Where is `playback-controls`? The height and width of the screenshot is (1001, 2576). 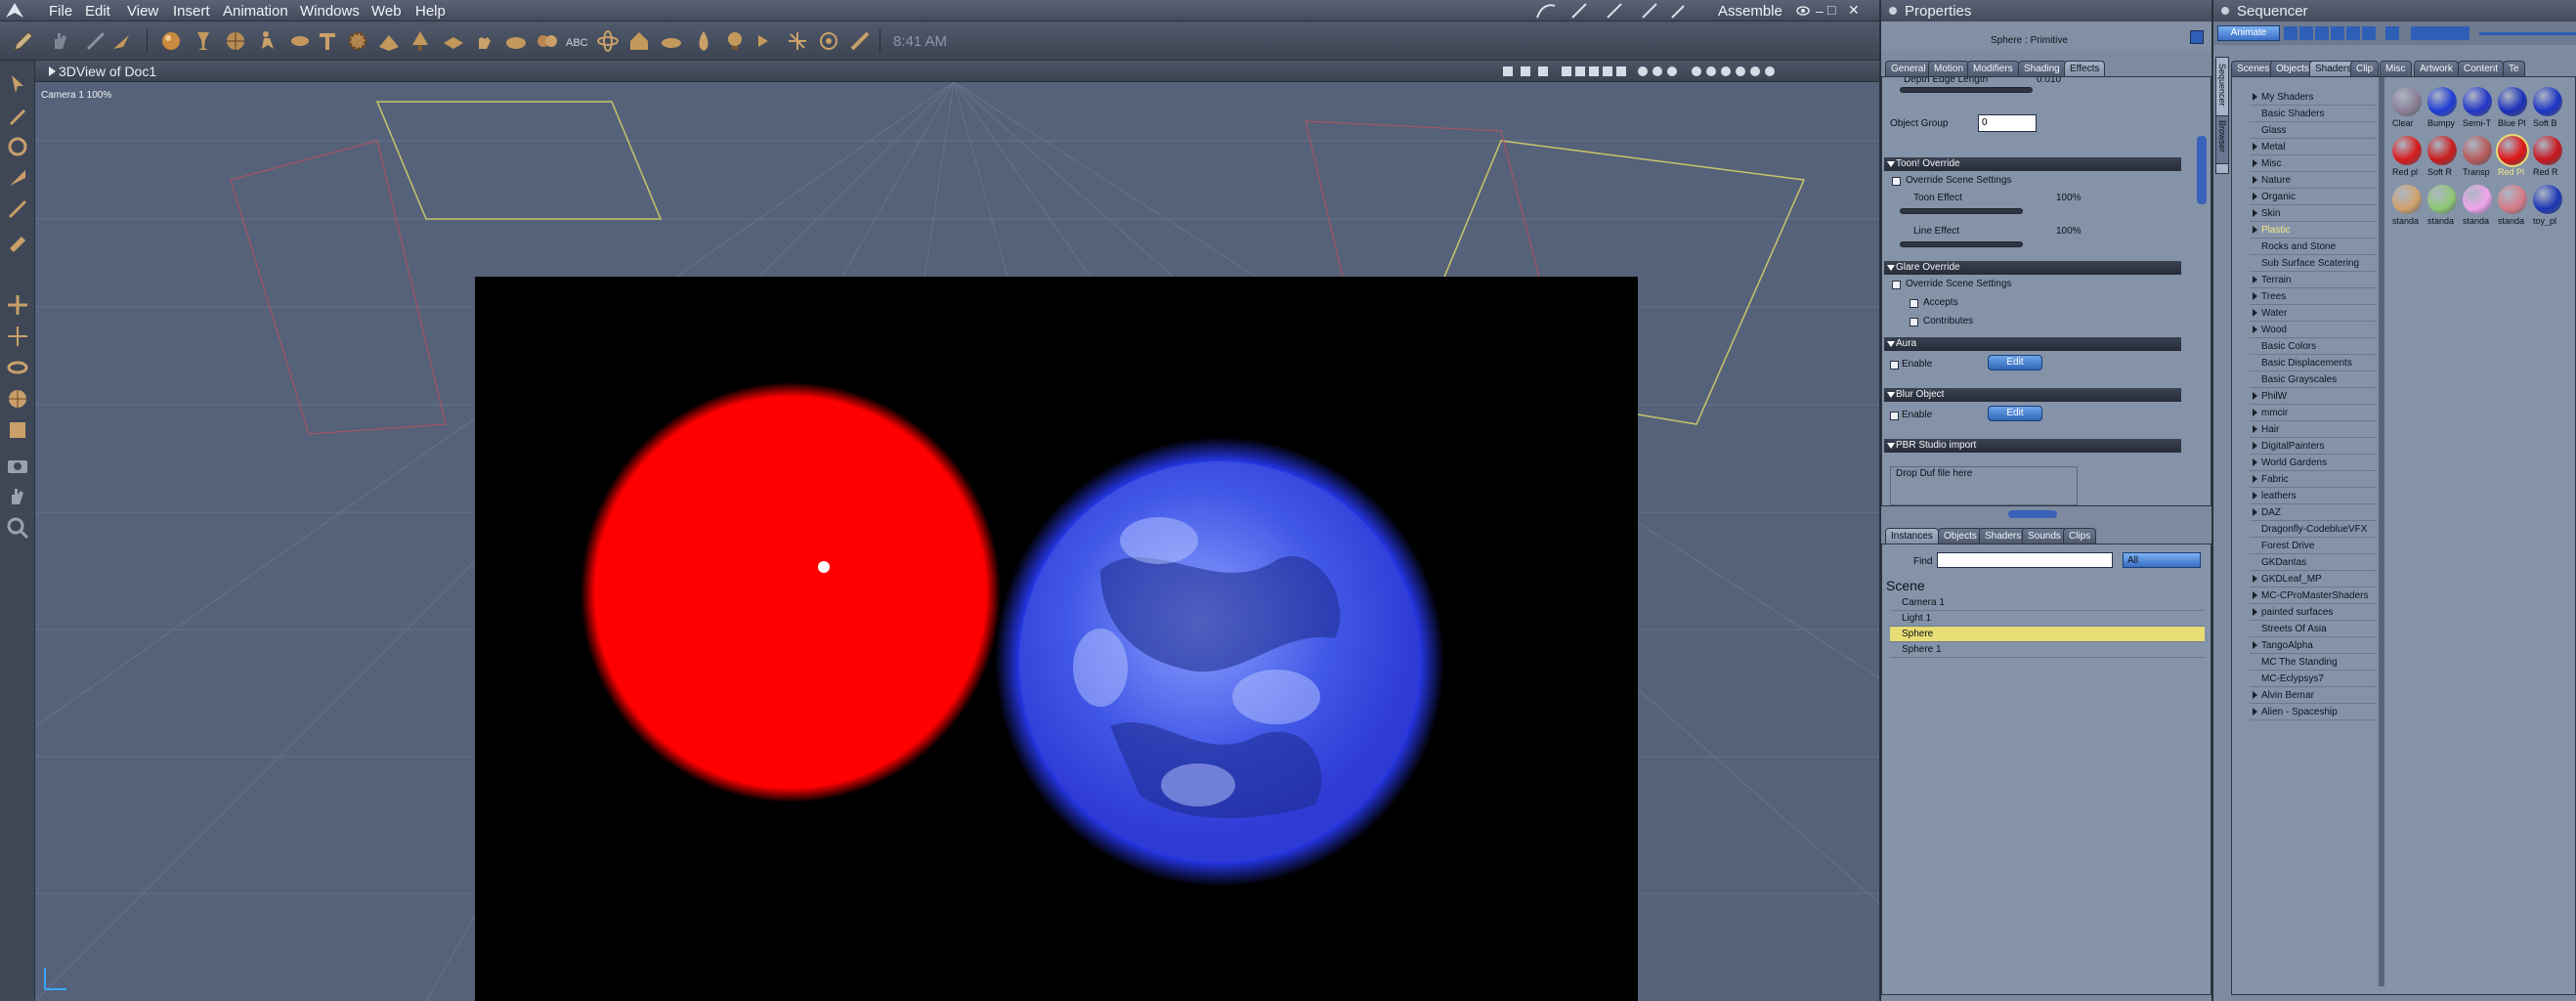 playback-controls is located at coordinates (2430, 33).